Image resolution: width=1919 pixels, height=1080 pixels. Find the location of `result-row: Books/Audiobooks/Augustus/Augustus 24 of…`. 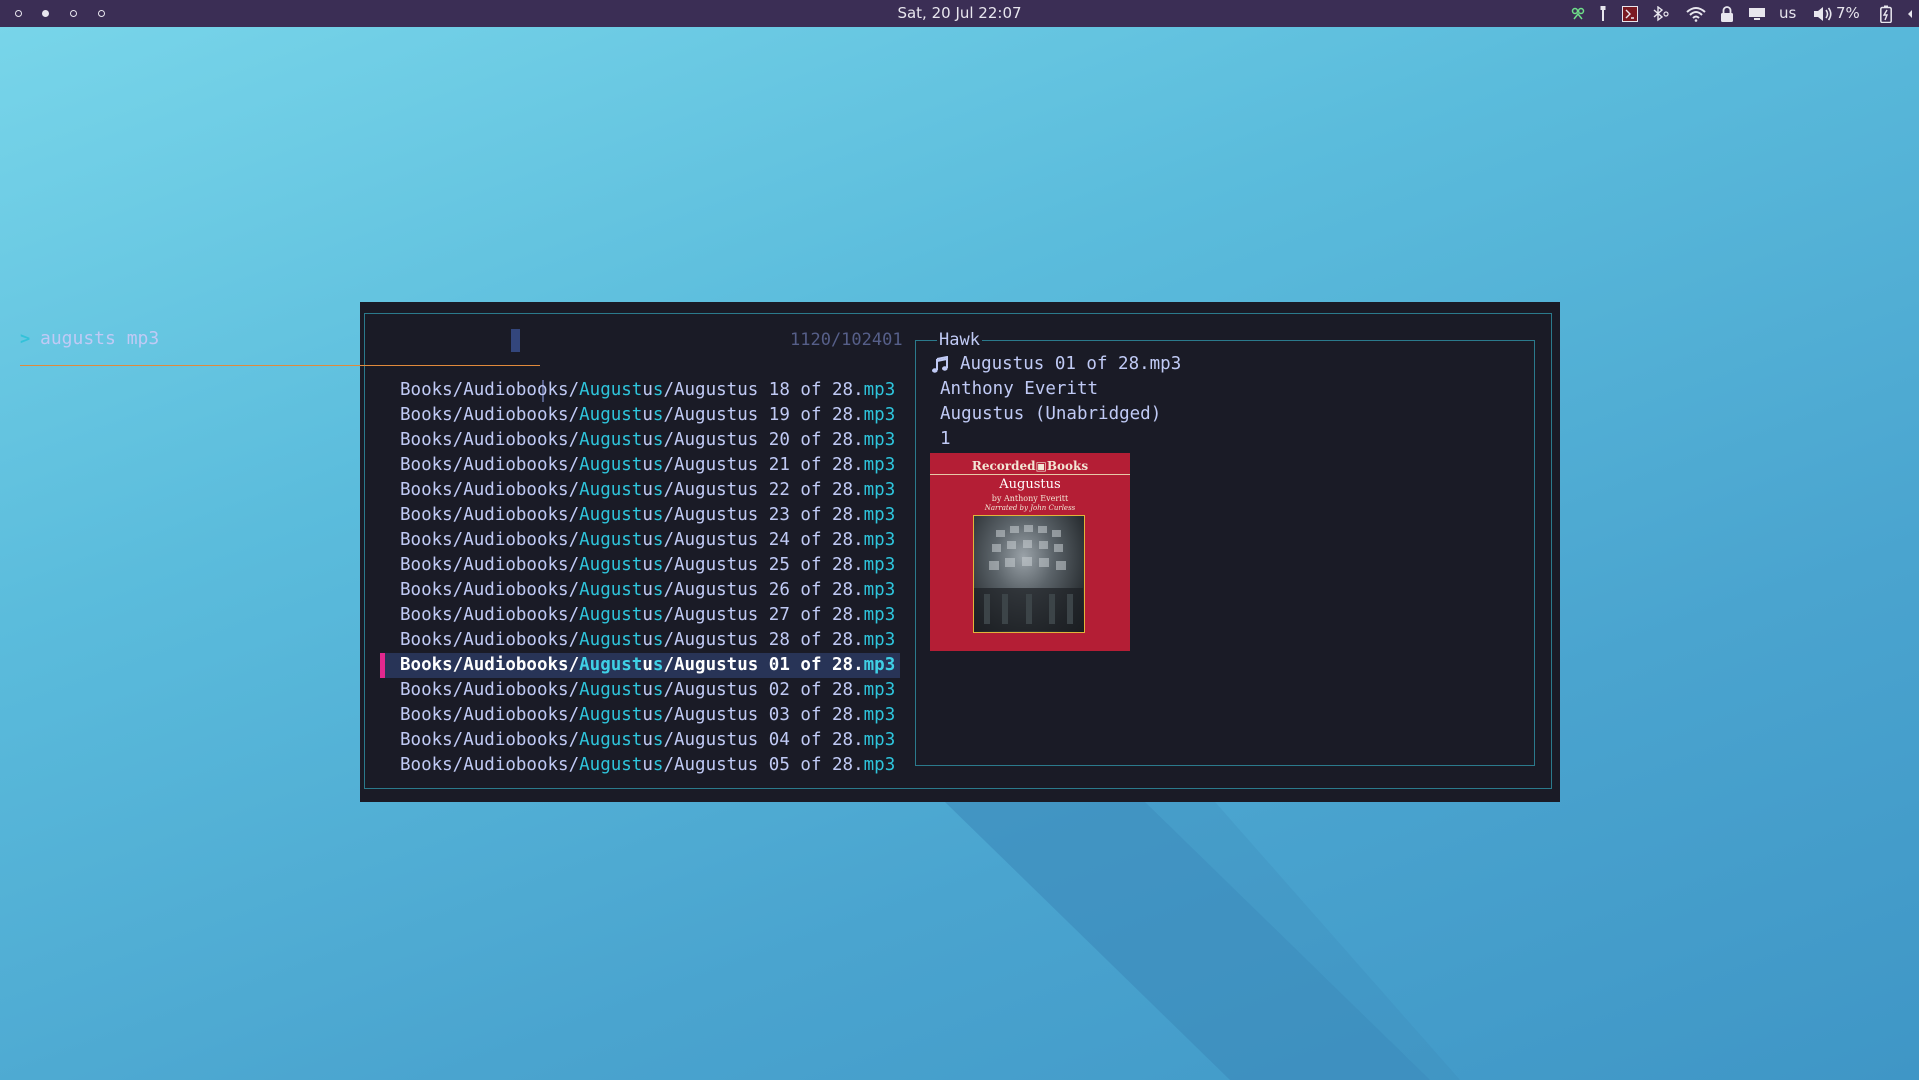

result-row: Books/Audiobooks/Augustus/Augustus 24 of… is located at coordinates (640, 540).